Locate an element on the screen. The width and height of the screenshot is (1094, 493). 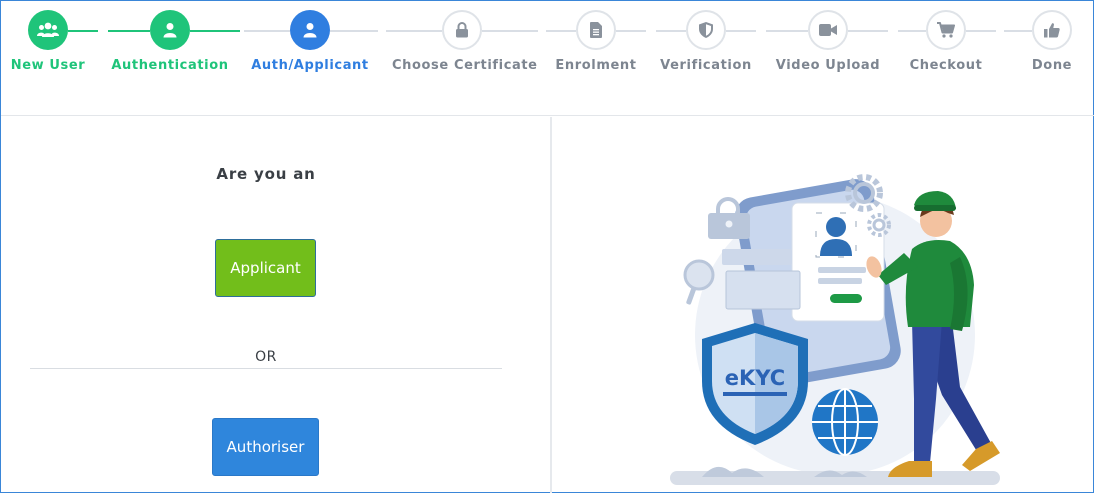
thumbs-up-icon is located at coordinates (1052, 30).